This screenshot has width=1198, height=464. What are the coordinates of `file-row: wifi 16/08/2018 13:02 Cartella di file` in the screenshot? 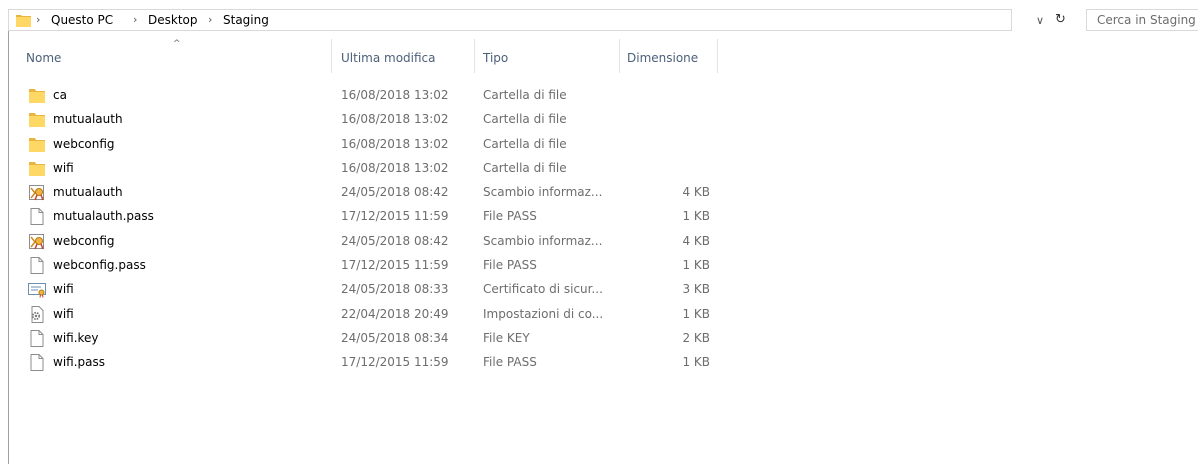 It's located at (603, 168).